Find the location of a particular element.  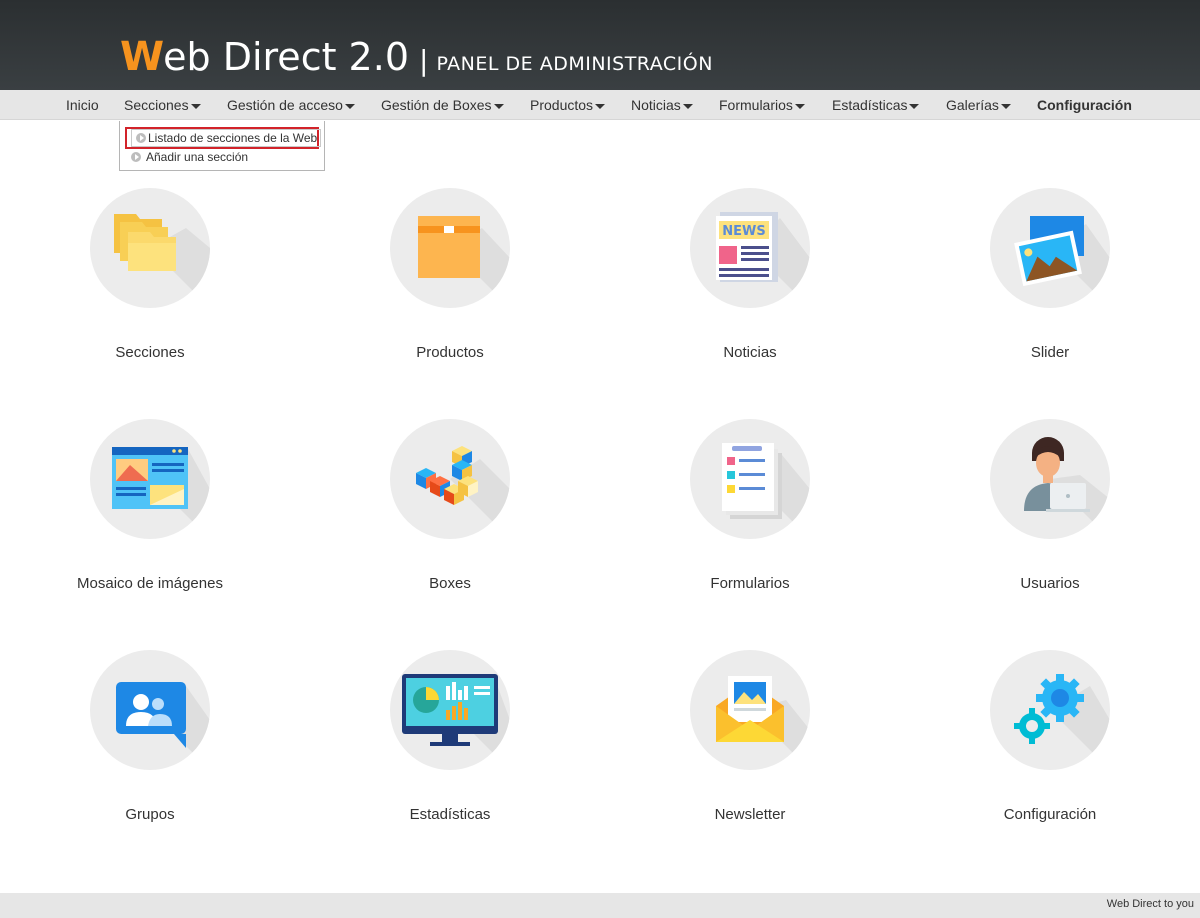

nav-label: Secciones is located at coordinates (156, 105).